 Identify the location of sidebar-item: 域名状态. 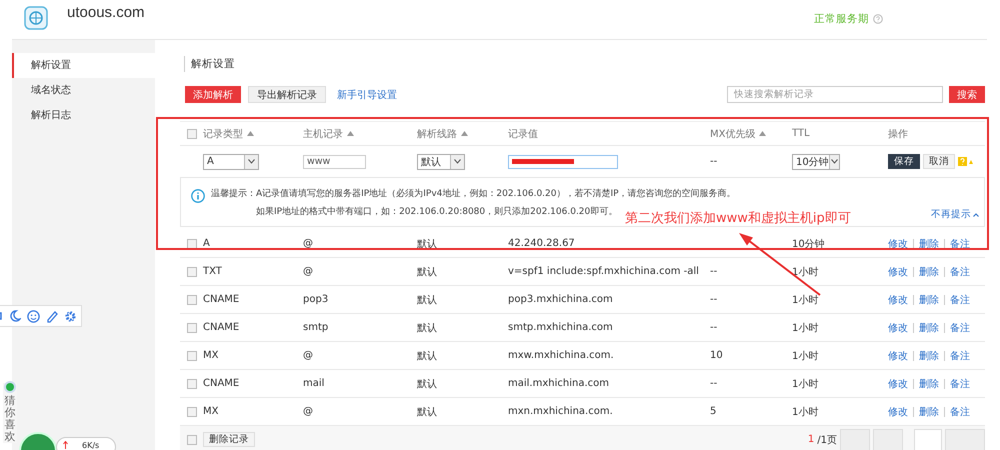
(83, 90).